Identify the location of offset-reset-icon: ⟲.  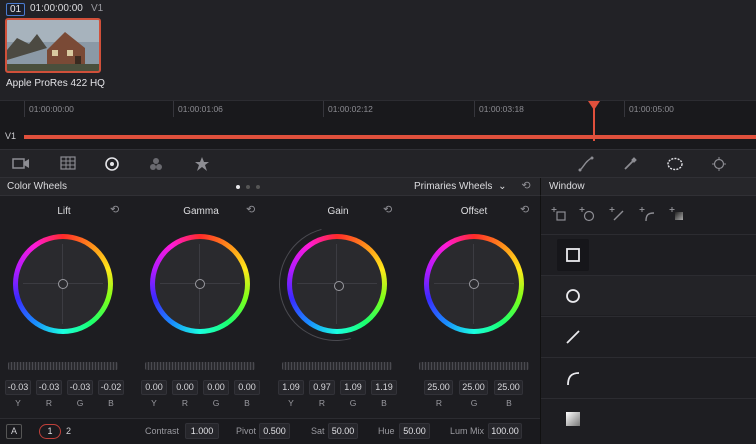
(524, 209).